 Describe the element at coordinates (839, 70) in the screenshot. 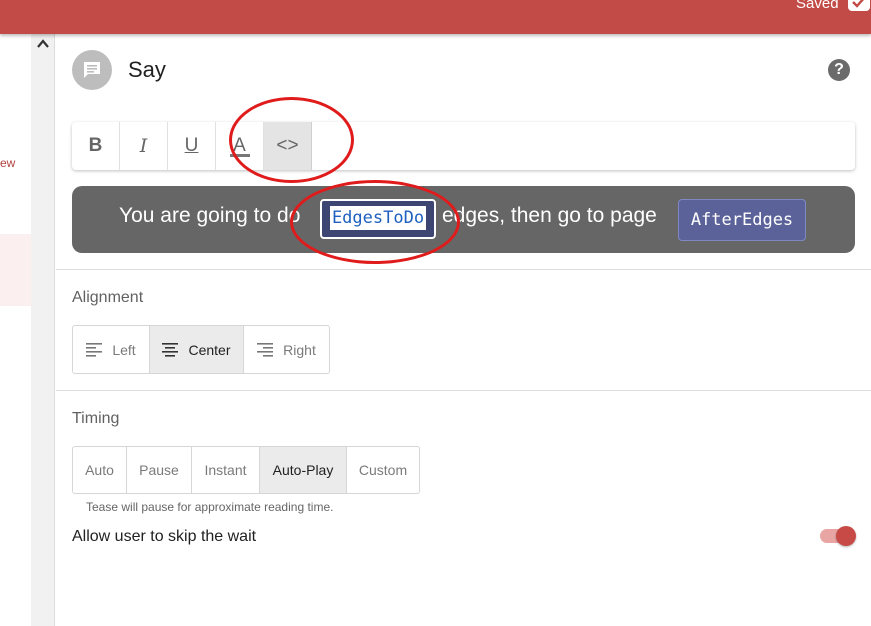

I see `help-circle-icon: ?` at that location.